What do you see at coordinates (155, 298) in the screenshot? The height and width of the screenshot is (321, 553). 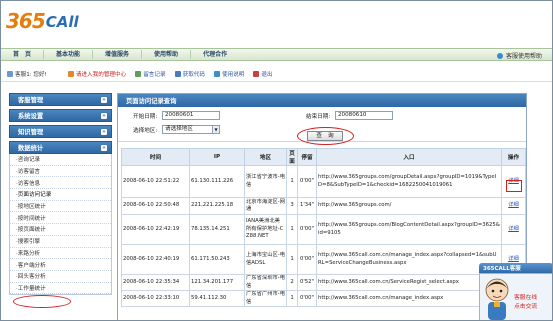 I see `cell-time: 2008-06-10 22:33:10` at bounding box center [155, 298].